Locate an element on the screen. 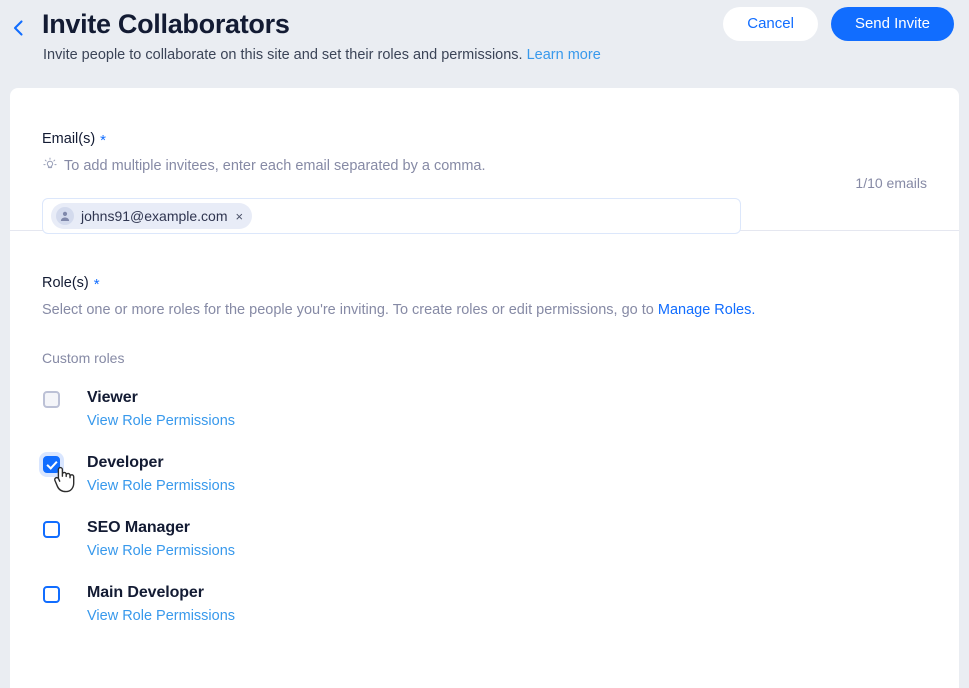  close-icon: × is located at coordinates (240, 216).